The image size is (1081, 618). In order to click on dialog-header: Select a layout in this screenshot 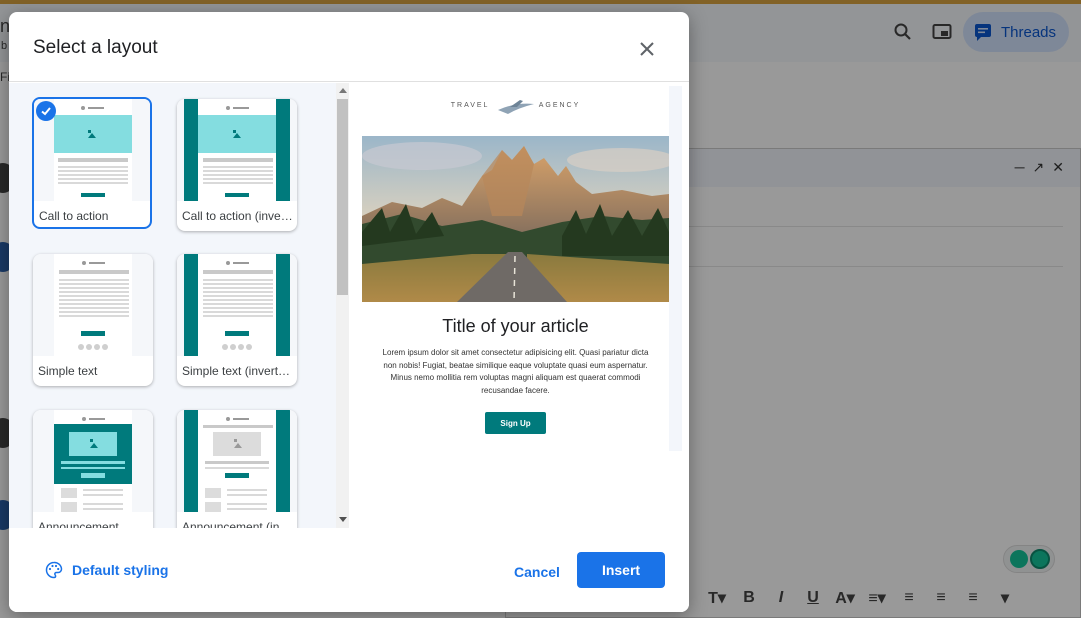, I will do `click(349, 47)`.